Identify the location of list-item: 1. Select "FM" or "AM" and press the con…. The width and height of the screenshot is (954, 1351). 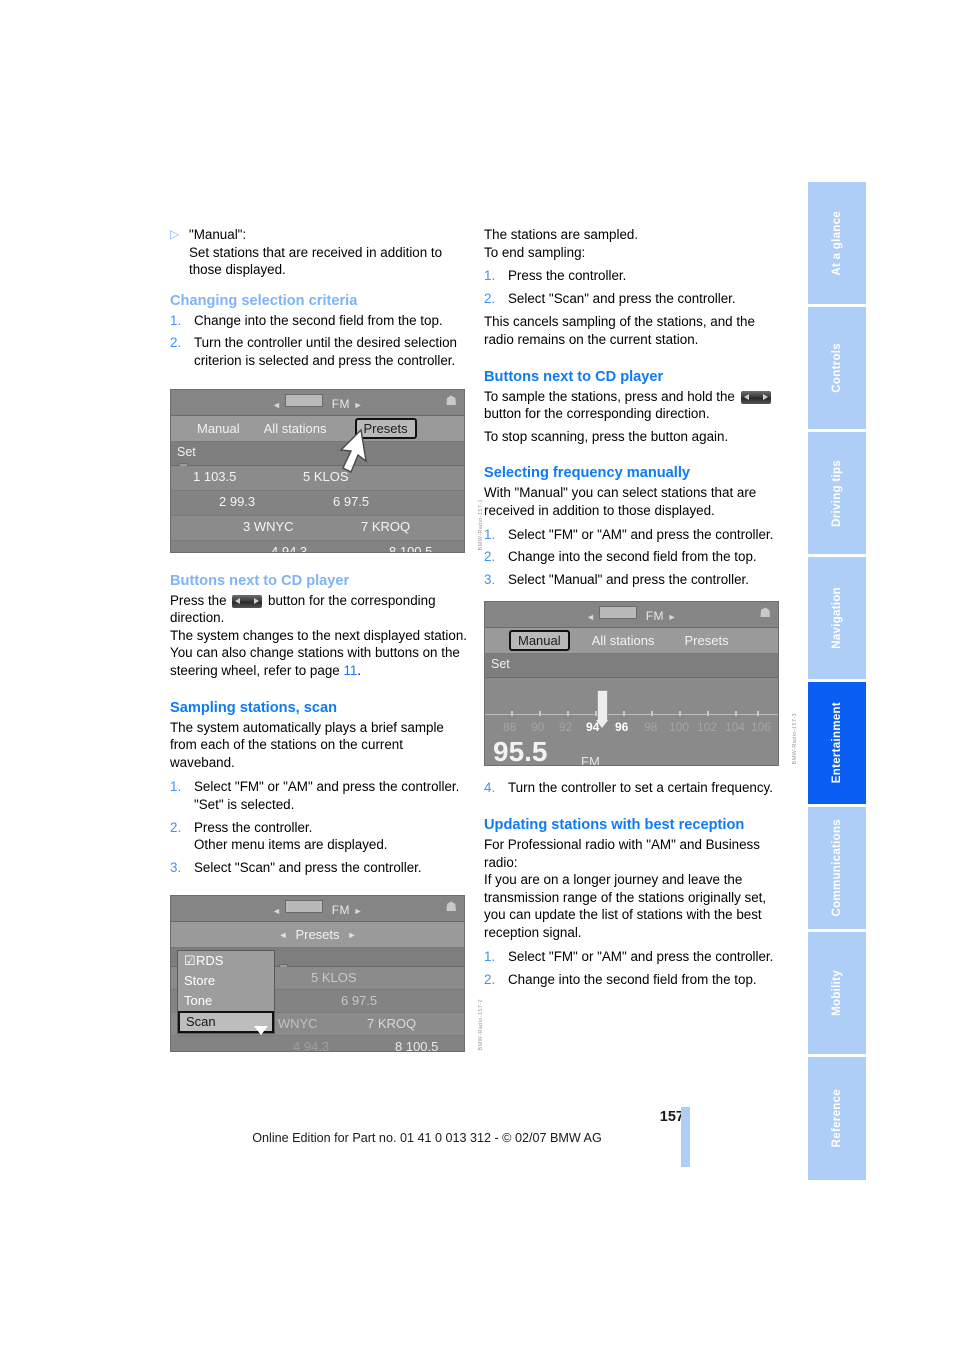
(634, 535).